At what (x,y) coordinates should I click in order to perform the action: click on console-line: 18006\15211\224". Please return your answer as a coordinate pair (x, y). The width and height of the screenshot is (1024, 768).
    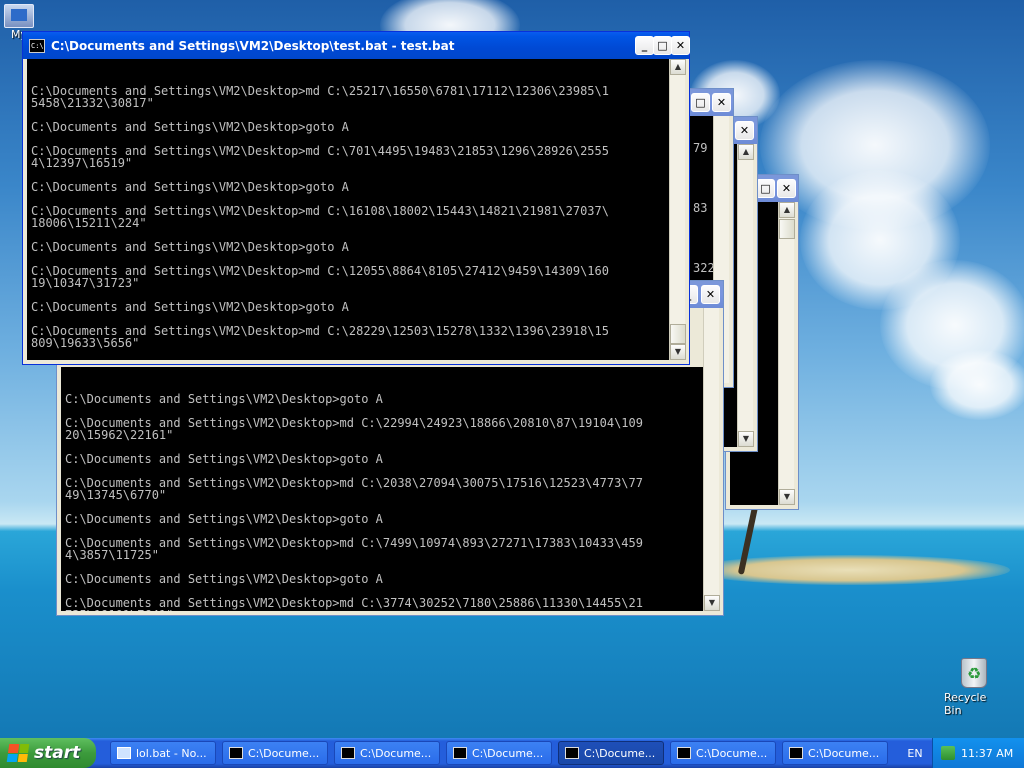
    Looking at the image, I should click on (89, 223).